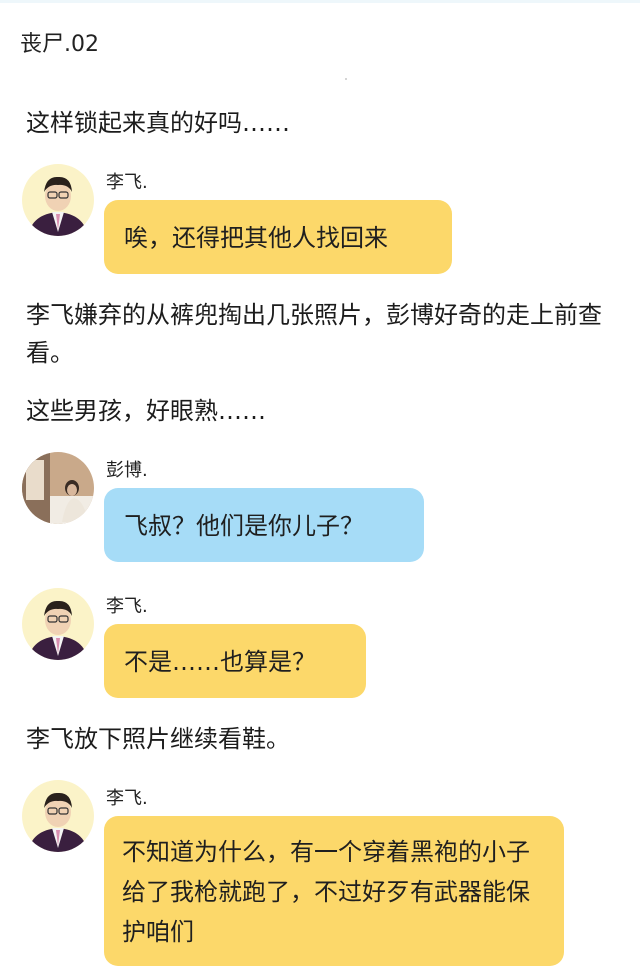 The width and height of the screenshot is (640, 976). What do you see at coordinates (320, 1) in the screenshot?
I see `top-divider` at bounding box center [320, 1].